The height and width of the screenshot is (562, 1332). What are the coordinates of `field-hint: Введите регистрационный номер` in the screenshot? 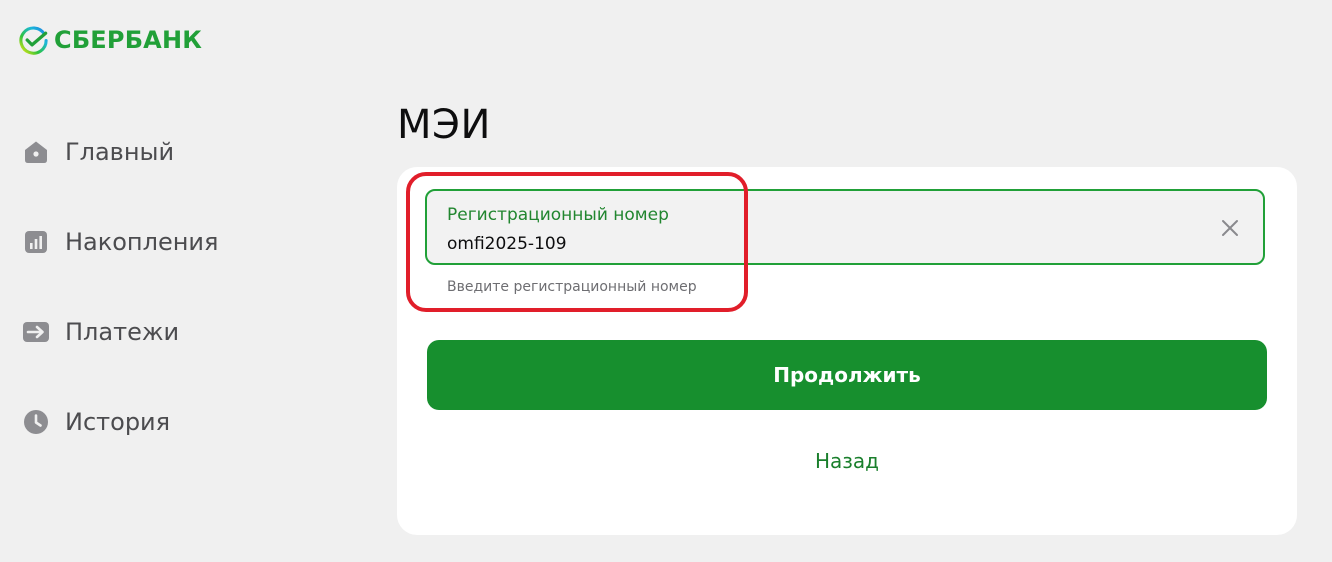 It's located at (572, 287).